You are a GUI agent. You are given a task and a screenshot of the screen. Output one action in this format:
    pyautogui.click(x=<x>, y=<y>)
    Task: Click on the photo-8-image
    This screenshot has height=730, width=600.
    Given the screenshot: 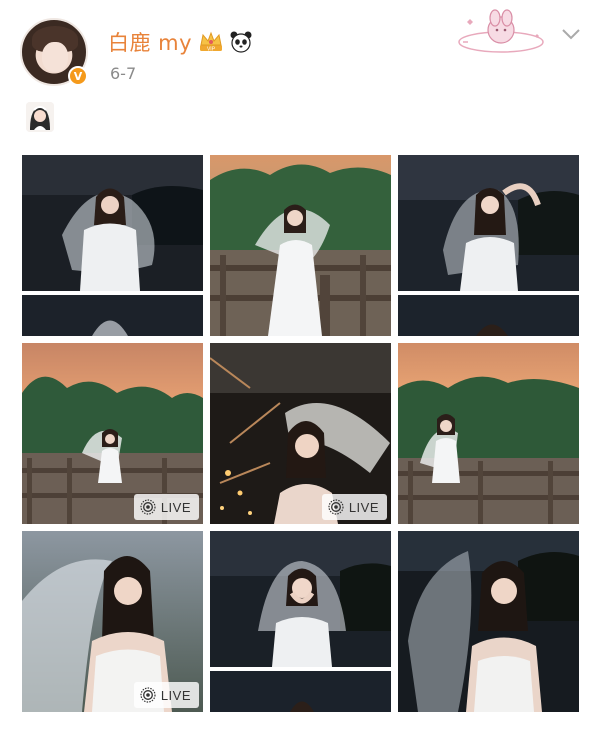 What is the action you would take?
    pyautogui.click(x=300, y=621)
    